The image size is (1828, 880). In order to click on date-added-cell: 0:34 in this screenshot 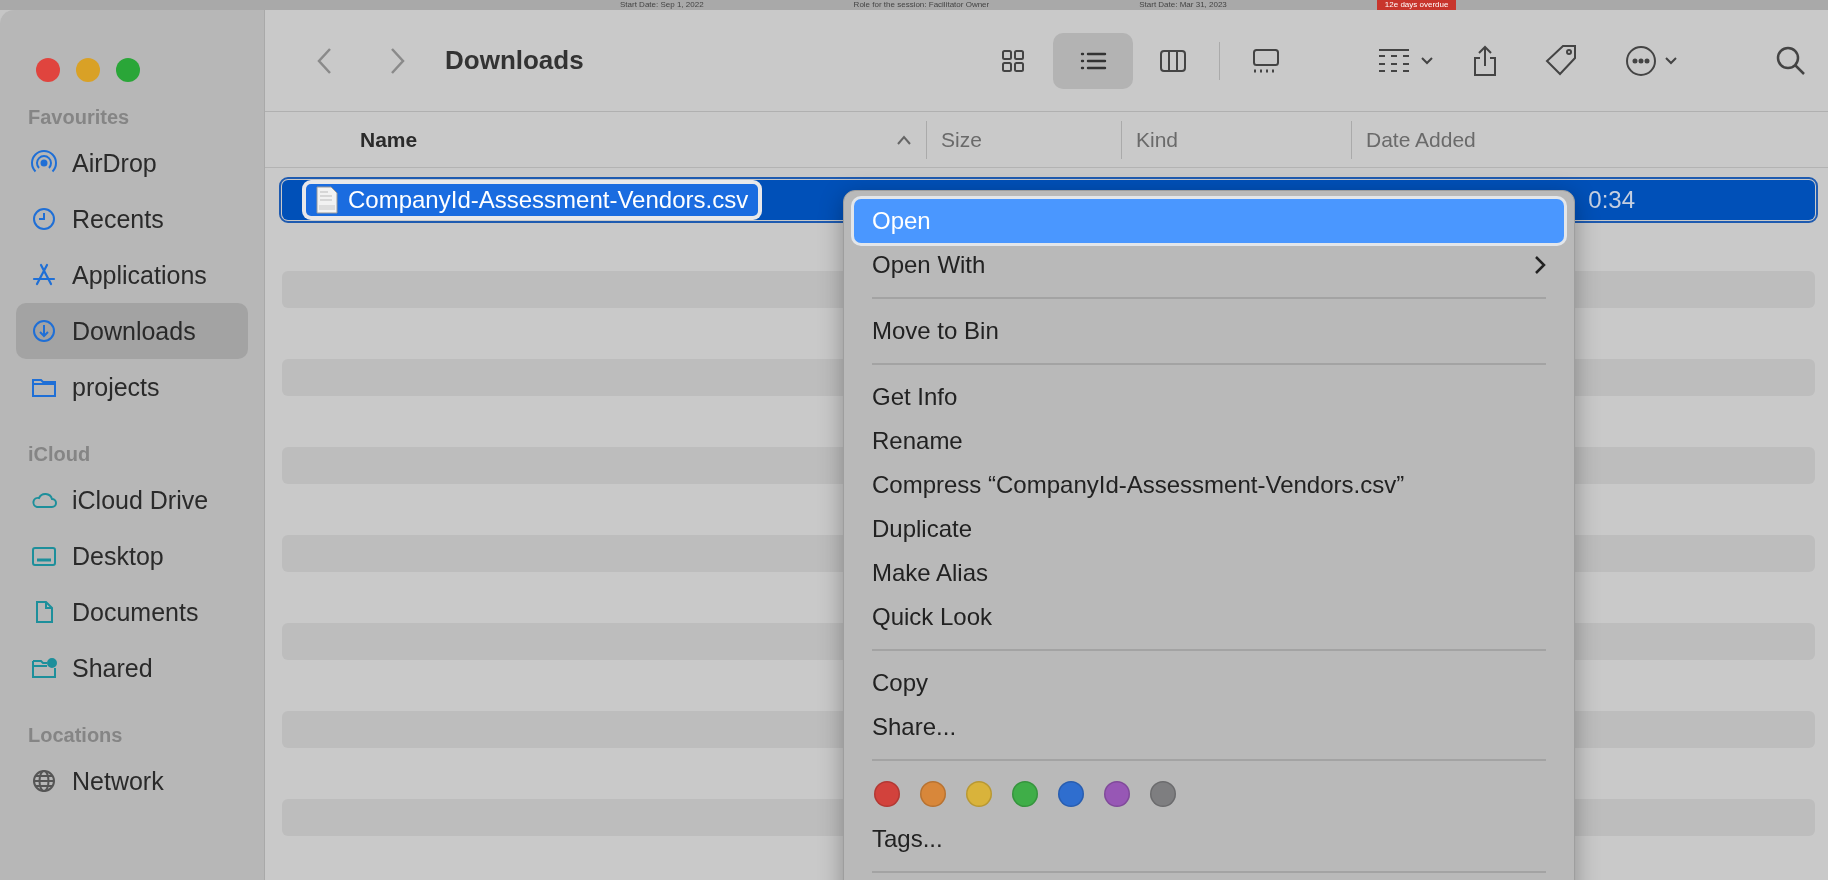, I will do `click(1611, 200)`.